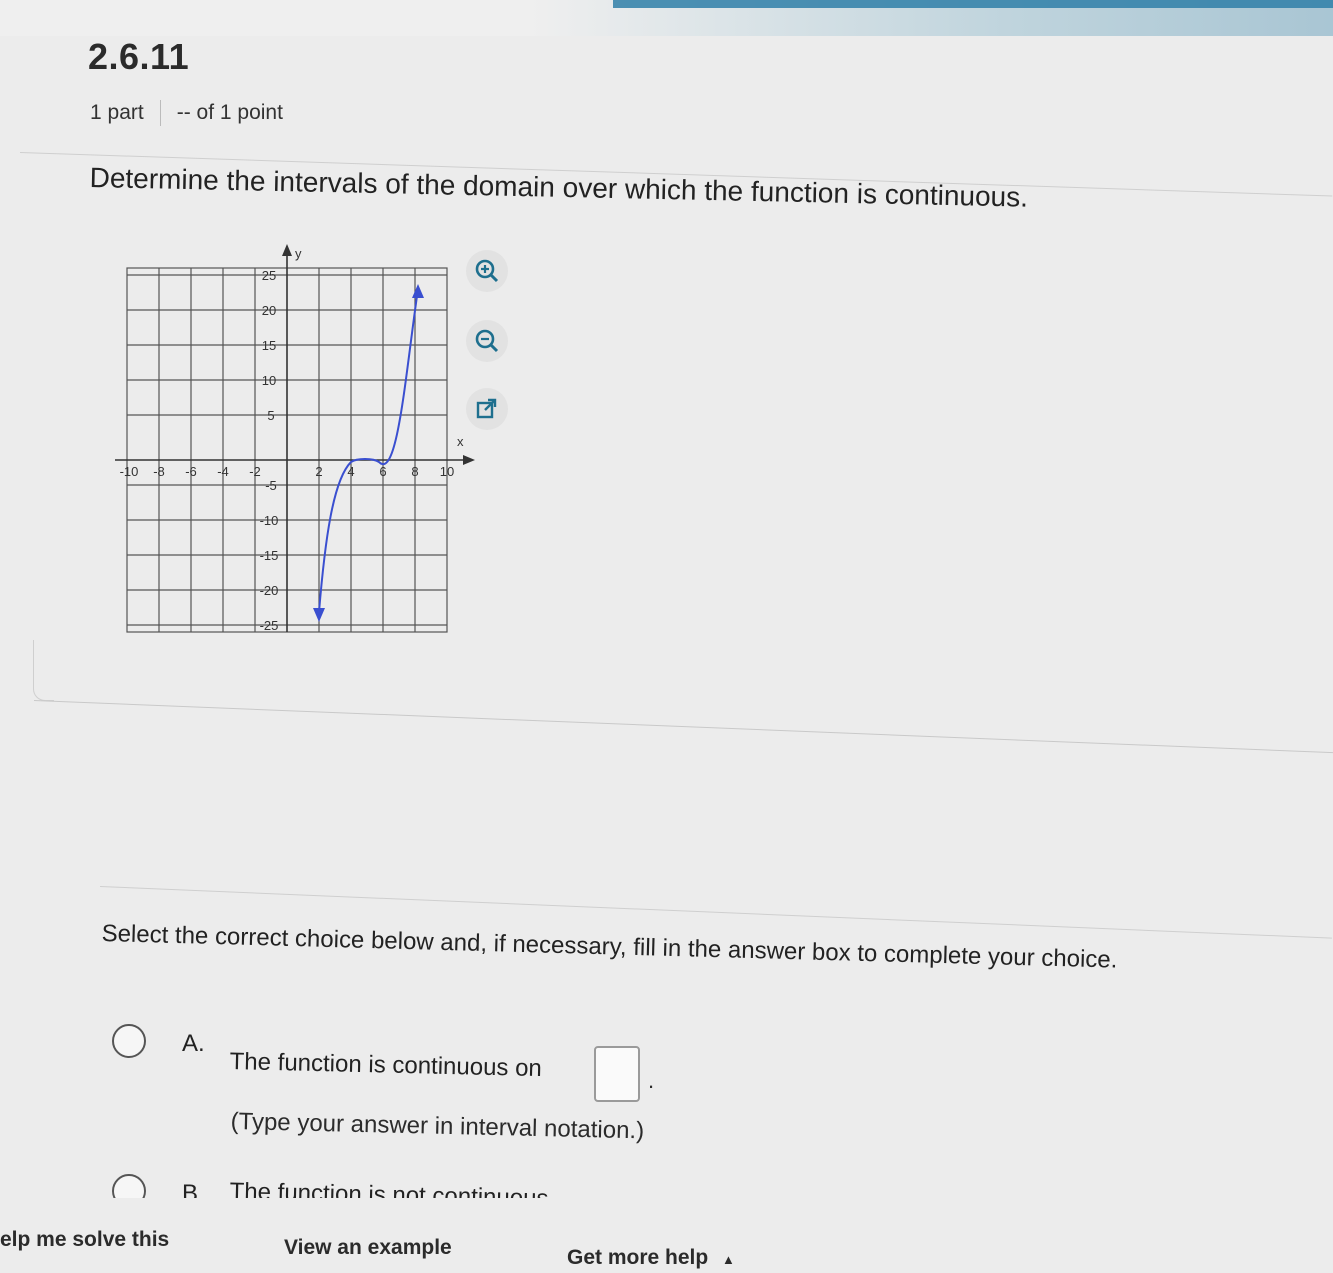 The height and width of the screenshot is (1273, 1333). Describe the element at coordinates (269, 380) in the screenshot. I see `y-tick-label: 10` at that location.